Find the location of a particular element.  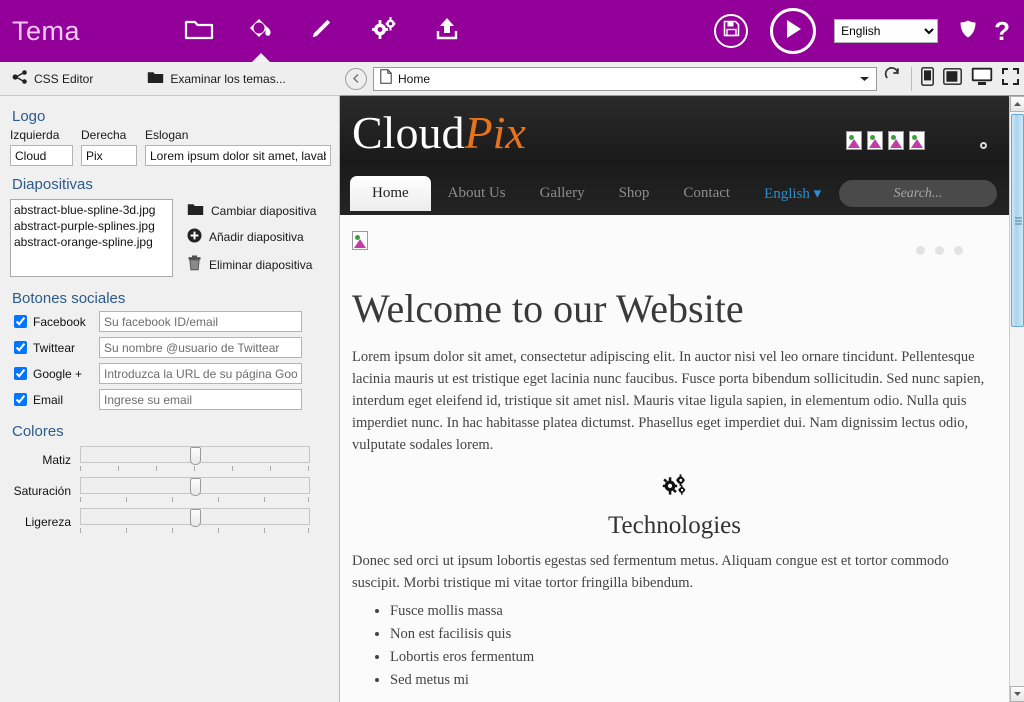

list-item: Fusce mollis massa is located at coordinates (693, 611).